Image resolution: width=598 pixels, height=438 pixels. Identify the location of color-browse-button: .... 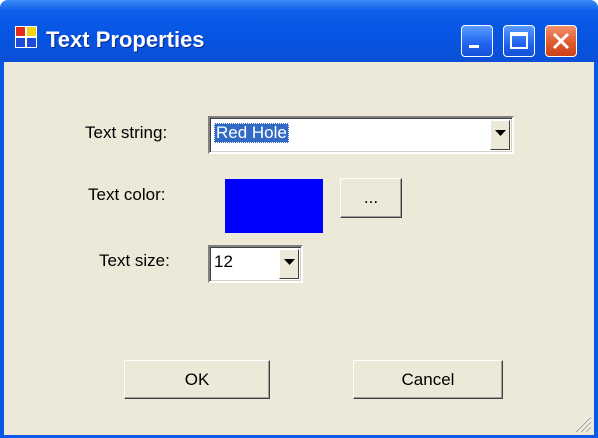
(371, 198).